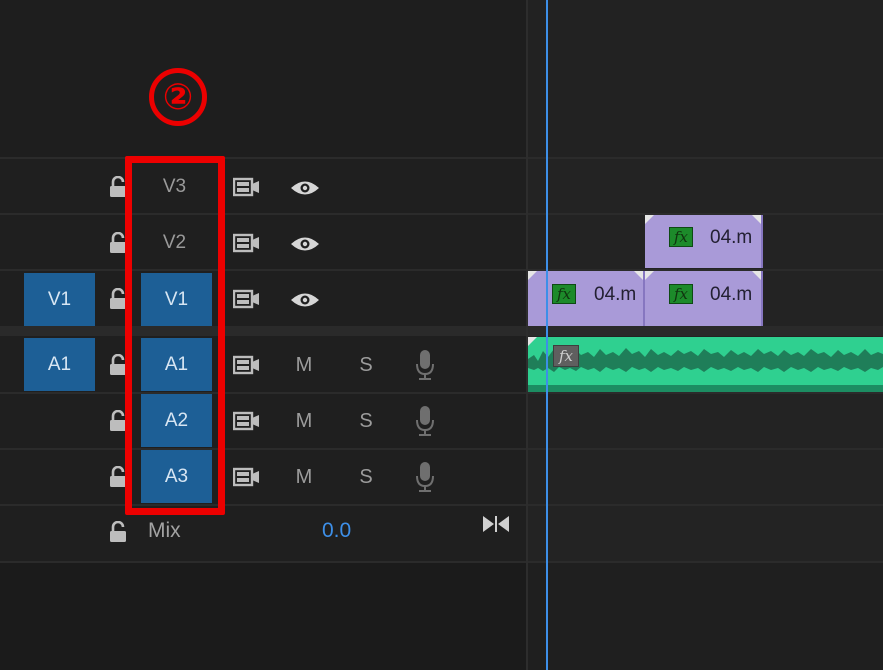 The height and width of the screenshot is (670, 883). What do you see at coordinates (59, 364) in the screenshot?
I see `source-patch-a1: A1` at bounding box center [59, 364].